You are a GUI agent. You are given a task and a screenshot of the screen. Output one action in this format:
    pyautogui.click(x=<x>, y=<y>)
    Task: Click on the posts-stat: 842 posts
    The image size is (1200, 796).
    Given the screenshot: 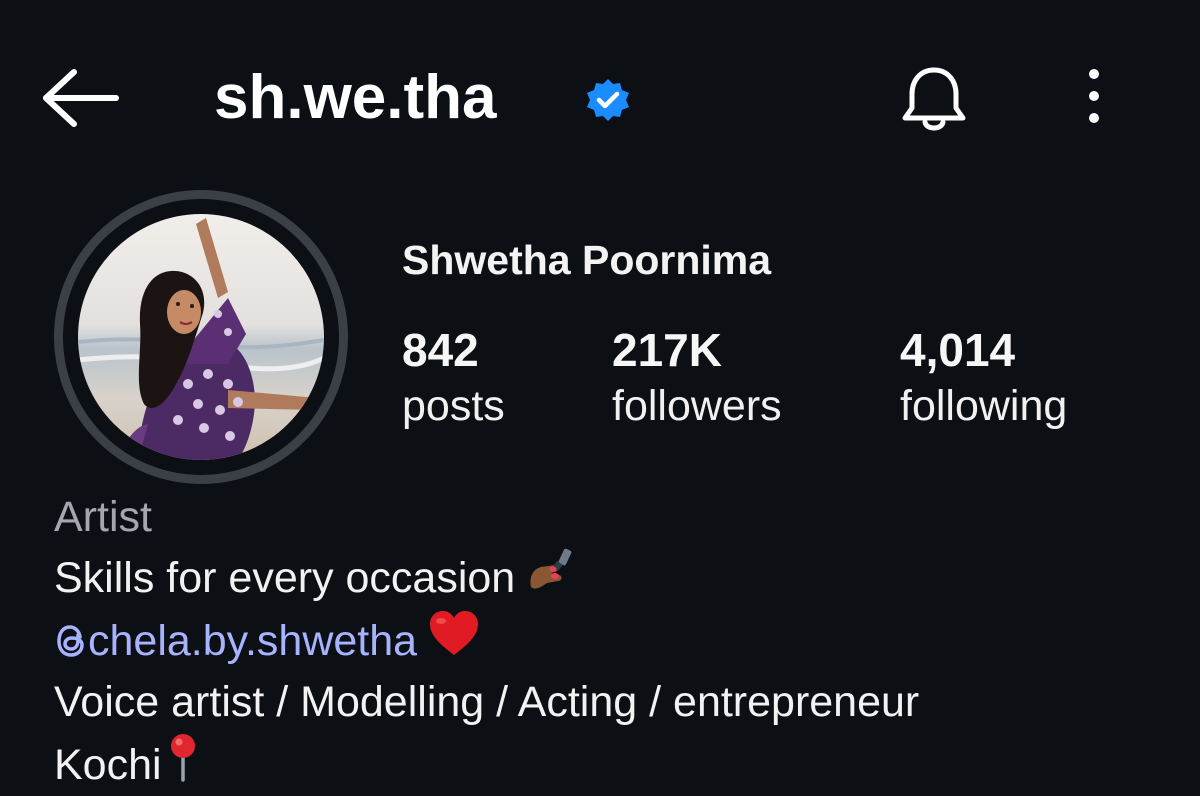 What is the action you would take?
    pyautogui.click(x=453, y=378)
    